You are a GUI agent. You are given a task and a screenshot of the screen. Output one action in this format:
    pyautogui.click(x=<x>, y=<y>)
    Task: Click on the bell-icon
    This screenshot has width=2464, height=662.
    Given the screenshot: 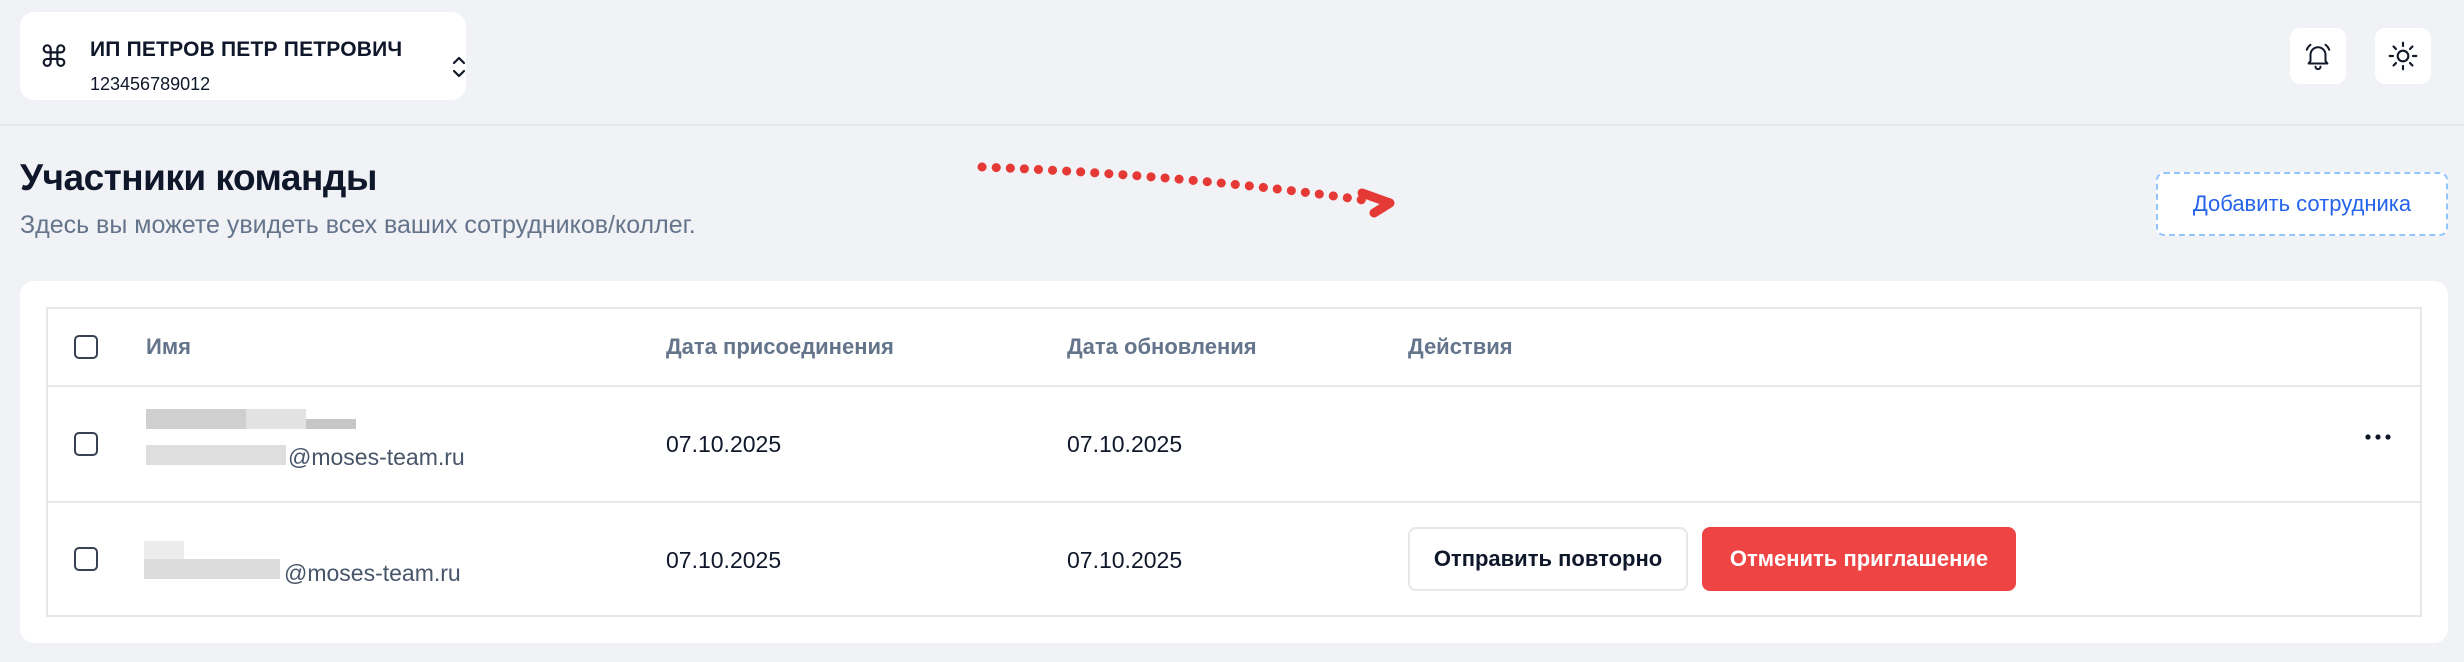 What is the action you would take?
    pyautogui.click(x=2318, y=57)
    